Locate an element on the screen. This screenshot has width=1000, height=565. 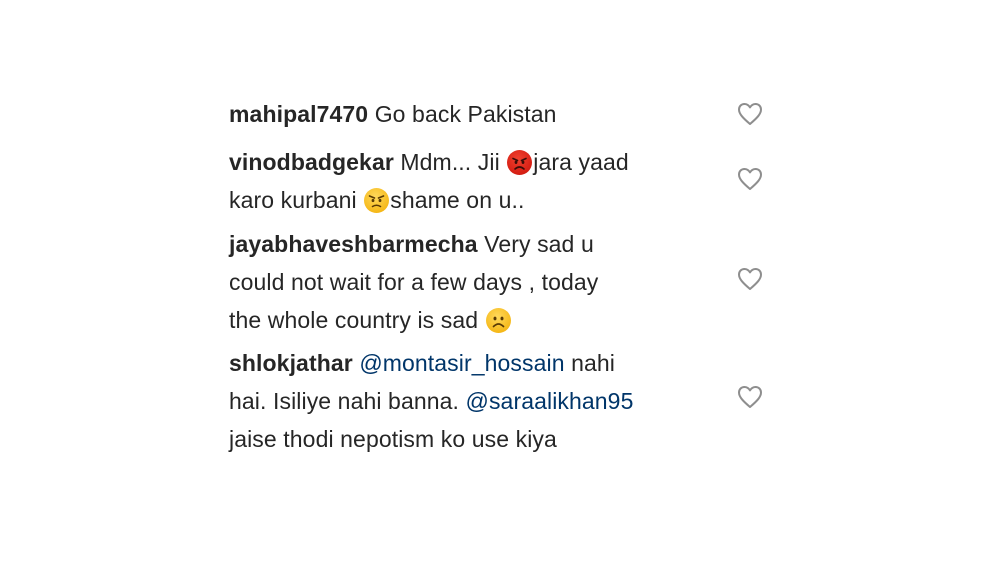
mention-link: @montasir_hossain is located at coordinates (461, 363).